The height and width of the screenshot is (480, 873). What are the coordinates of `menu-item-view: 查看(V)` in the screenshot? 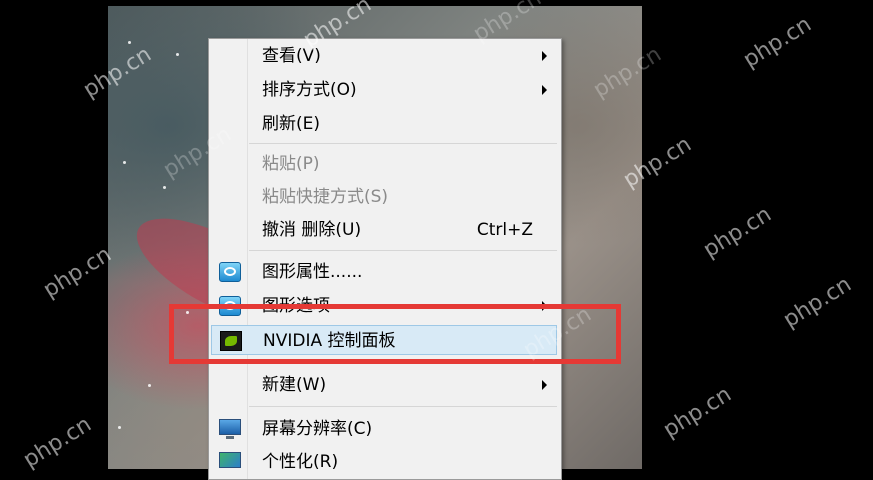 It's located at (384, 56).